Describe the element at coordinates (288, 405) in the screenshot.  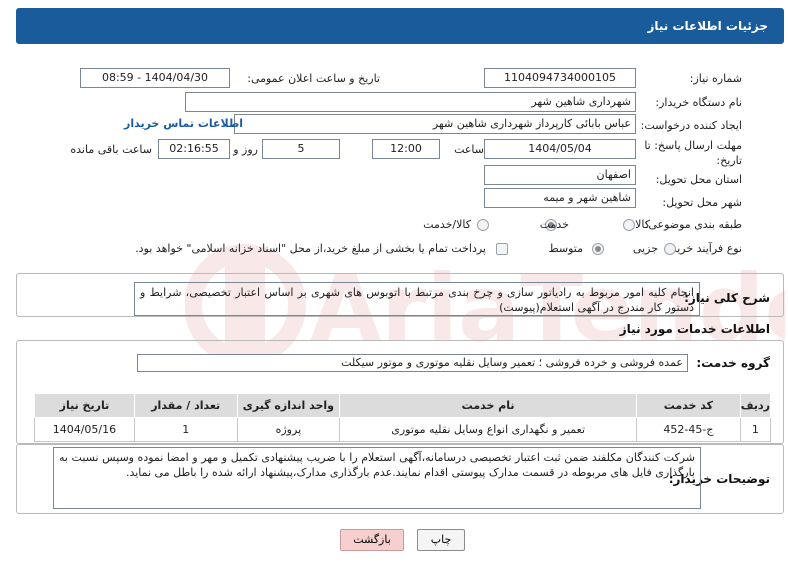
I see `column-header-unit: واحد اندازه گیری` at that location.